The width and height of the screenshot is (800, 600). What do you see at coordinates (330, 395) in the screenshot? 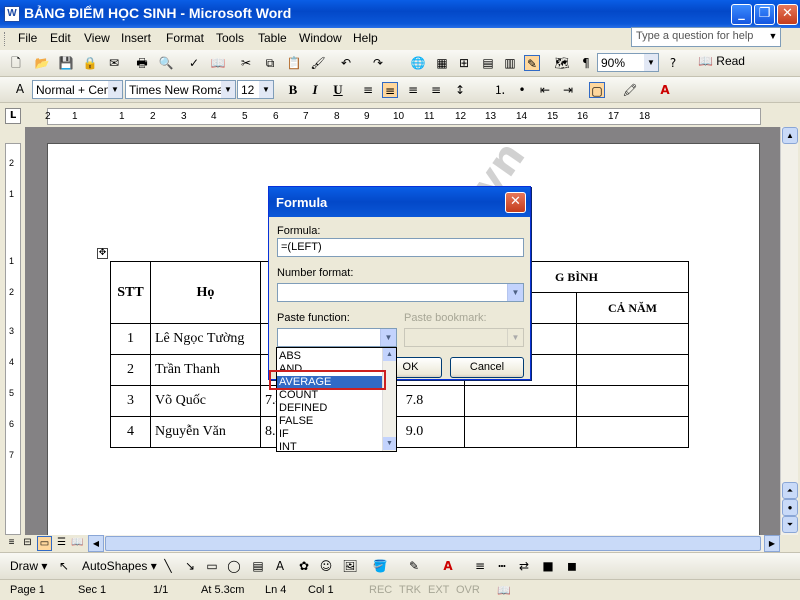
I see `function-option: COUNT` at bounding box center [330, 395].